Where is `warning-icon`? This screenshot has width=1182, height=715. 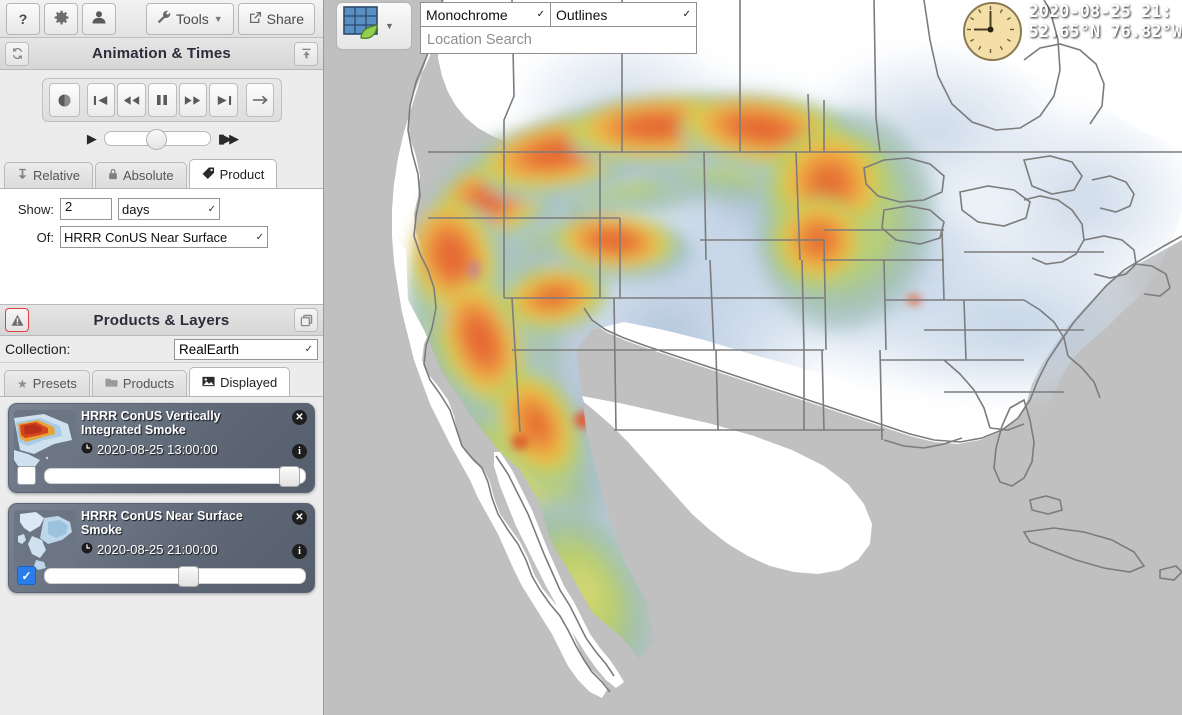 warning-icon is located at coordinates (17, 320).